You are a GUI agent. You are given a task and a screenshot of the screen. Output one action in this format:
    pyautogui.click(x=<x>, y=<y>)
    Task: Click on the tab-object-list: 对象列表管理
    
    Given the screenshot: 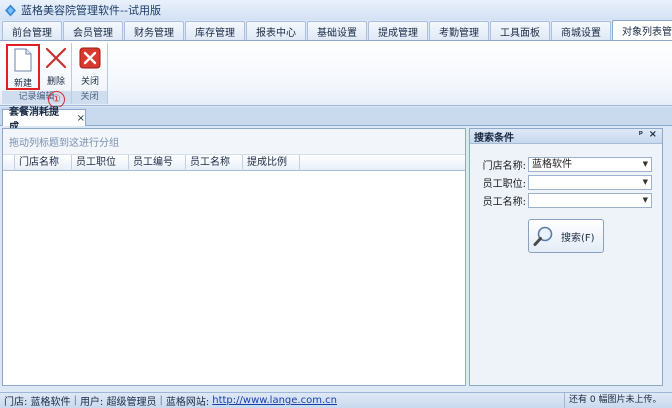 What is the action you would take?
    pyautogui.click(x=642, y=30)
    